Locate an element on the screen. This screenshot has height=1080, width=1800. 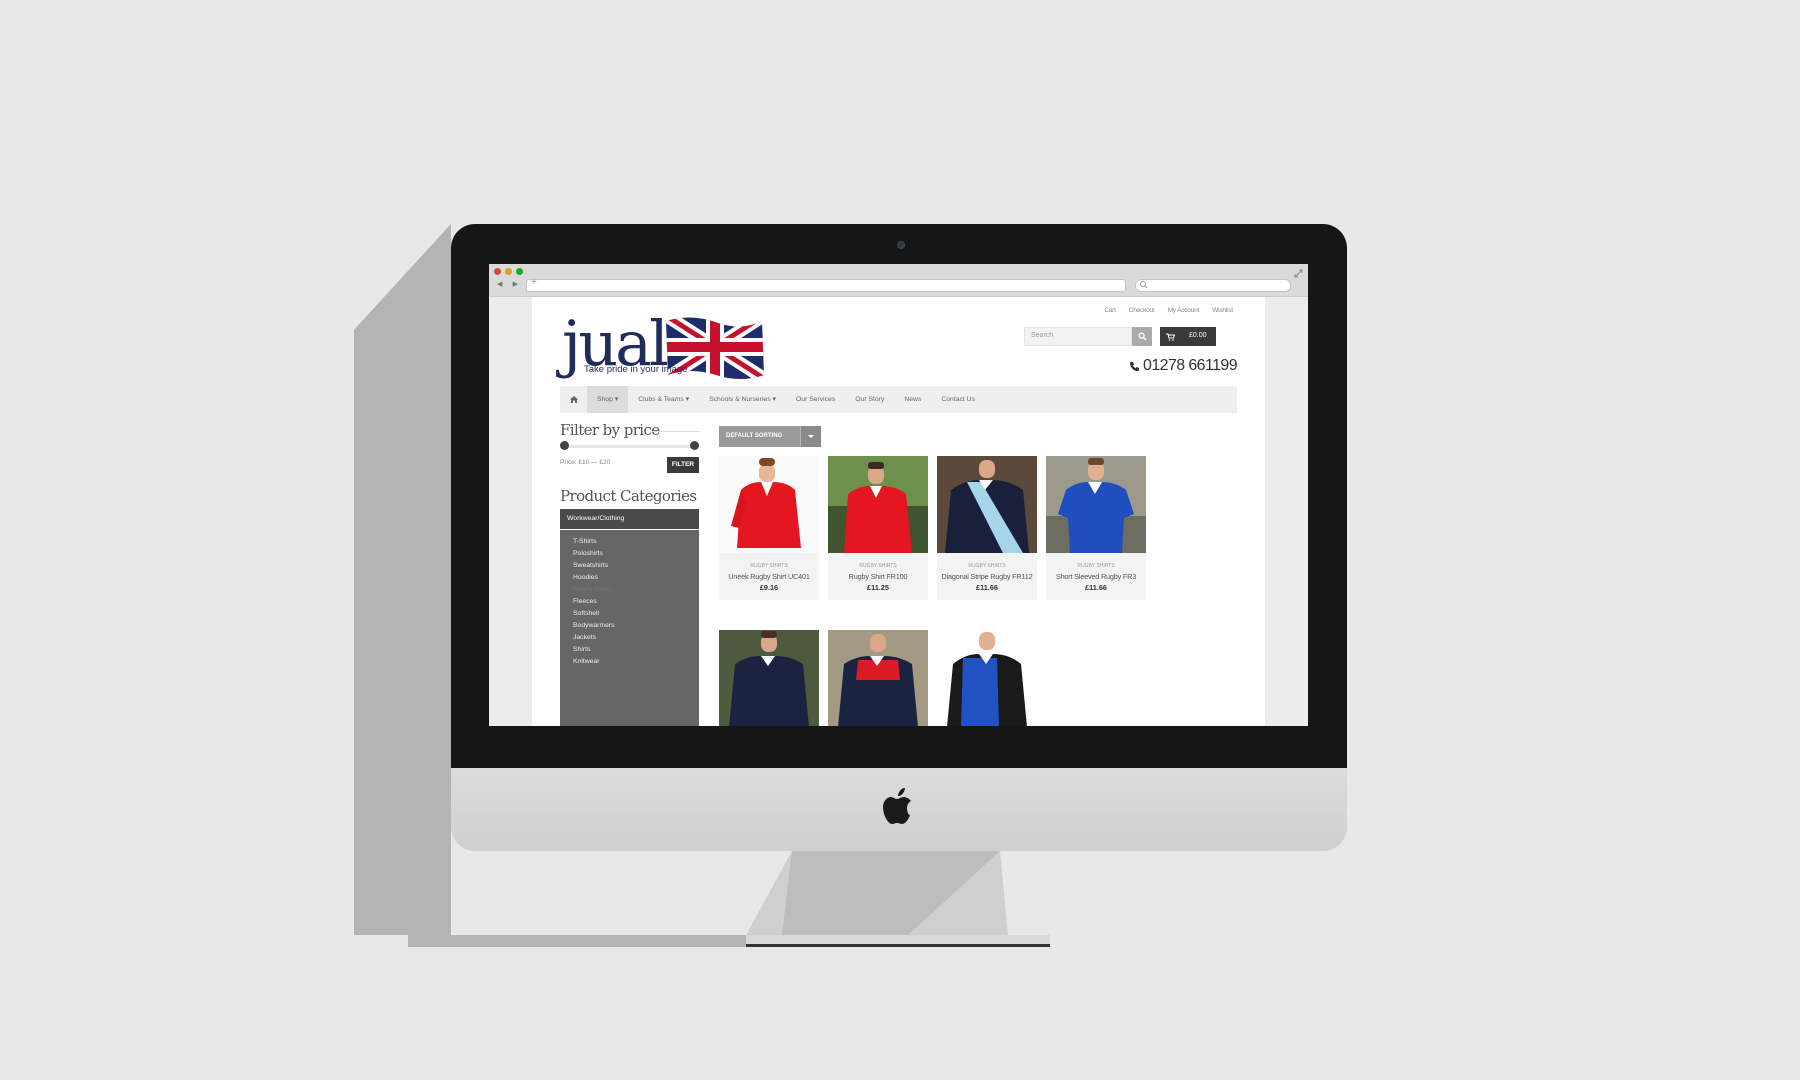
price-range-label: Price: £10 — £20 is located at coordinates (585, 462).